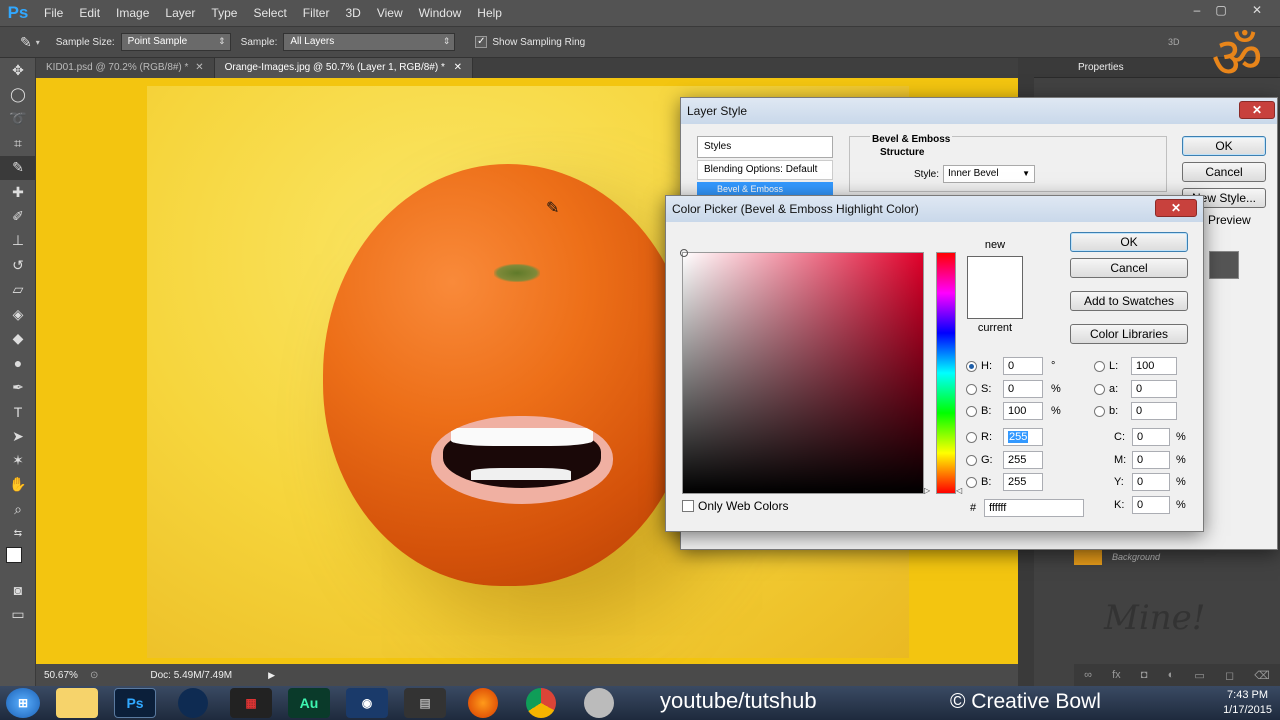 The width and height of the screenshot is (1280, 720). What do you see at coordinates (1023, 460) in the screenshot?
I see `green-input: 255` at bounding box center [1023, 460].